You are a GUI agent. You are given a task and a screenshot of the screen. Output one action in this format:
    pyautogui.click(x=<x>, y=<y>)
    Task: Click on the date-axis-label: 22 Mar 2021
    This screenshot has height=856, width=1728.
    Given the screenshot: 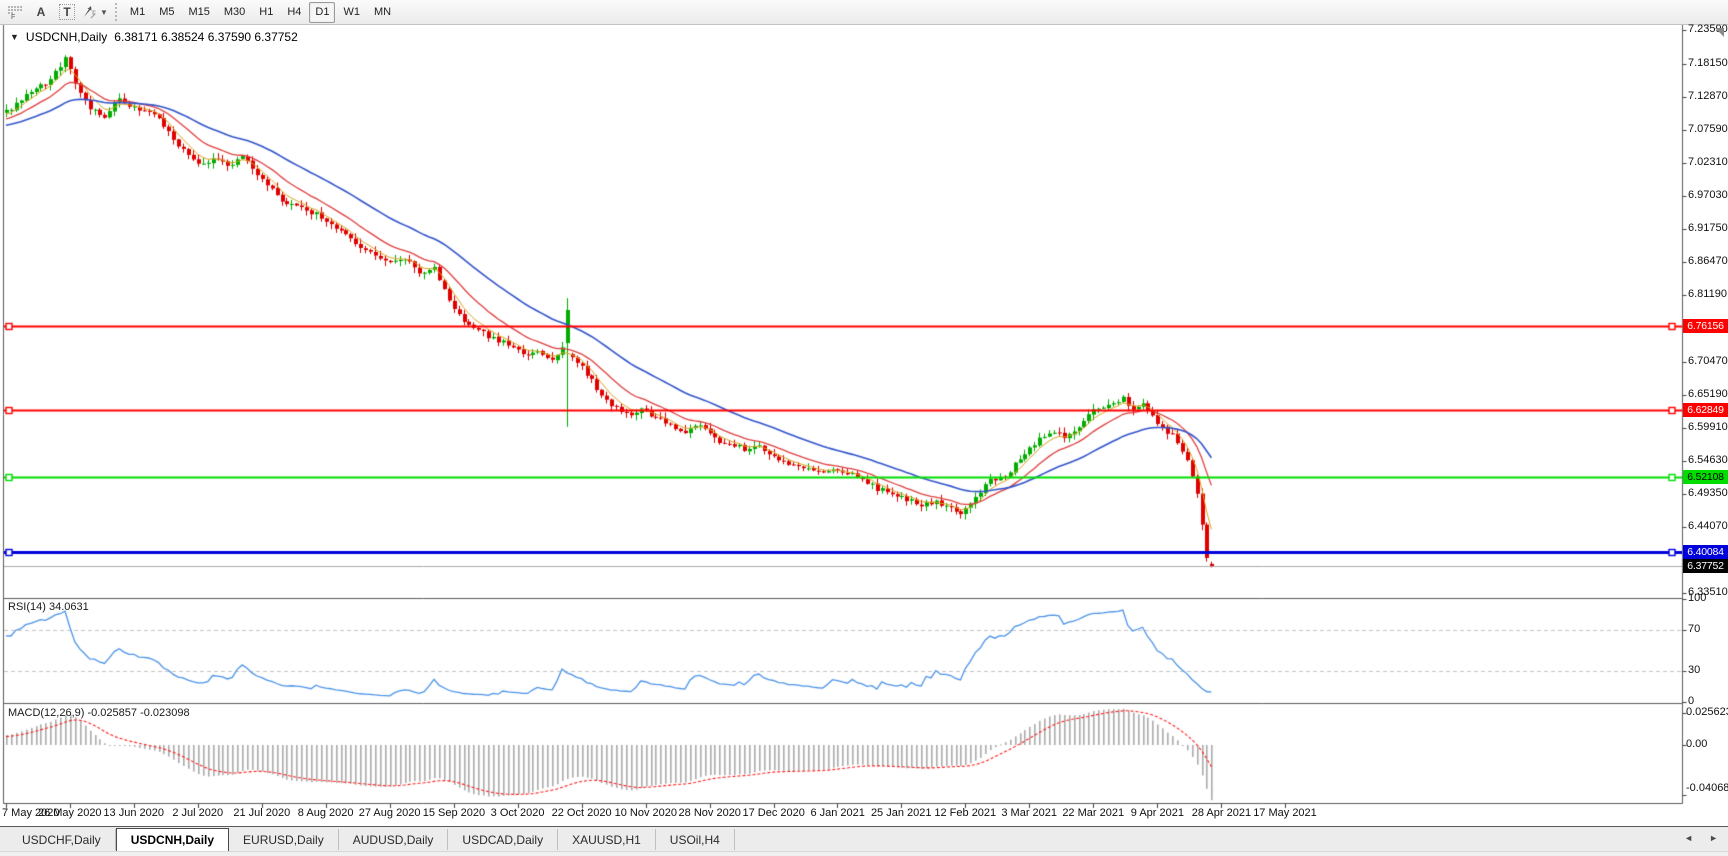 What is the action you would take?
    pyautogui.click(x=1093, y=813)
    